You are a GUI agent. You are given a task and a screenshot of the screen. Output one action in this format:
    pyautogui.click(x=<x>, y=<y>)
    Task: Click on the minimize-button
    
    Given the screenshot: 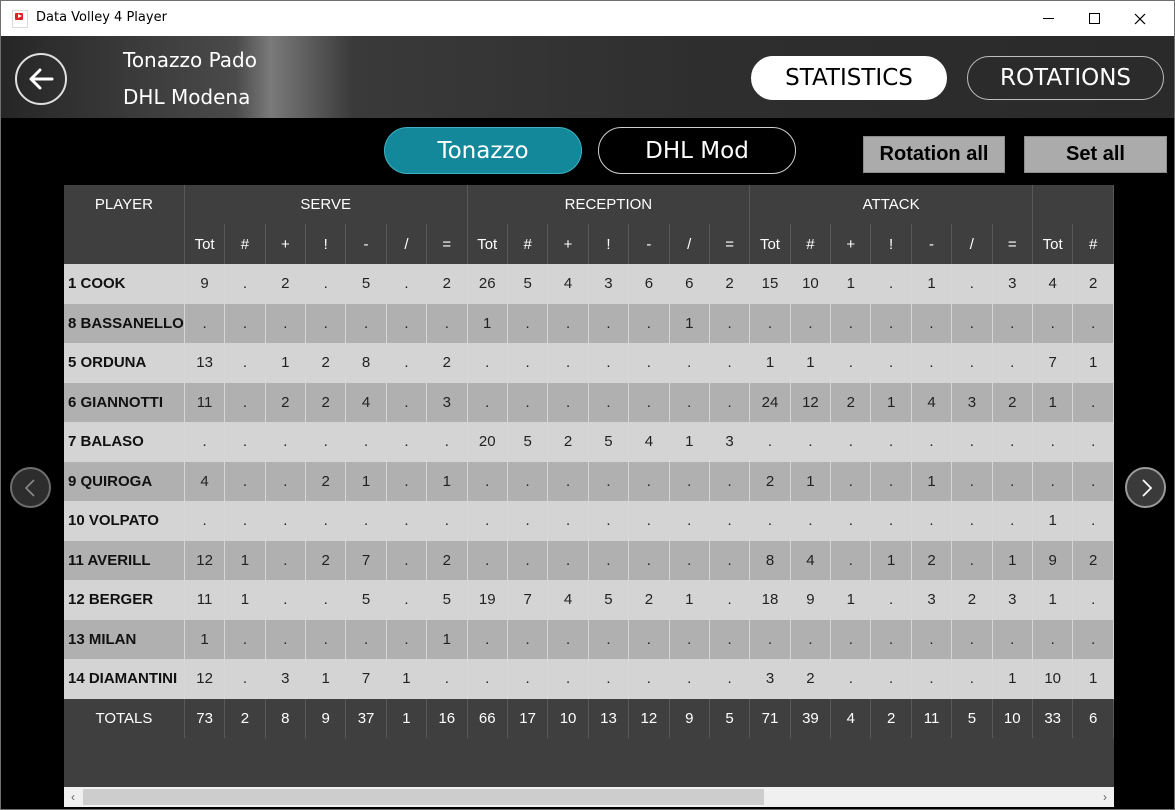 What is the action you would take?
    pyautogui.click(x=1048, y=18)
    